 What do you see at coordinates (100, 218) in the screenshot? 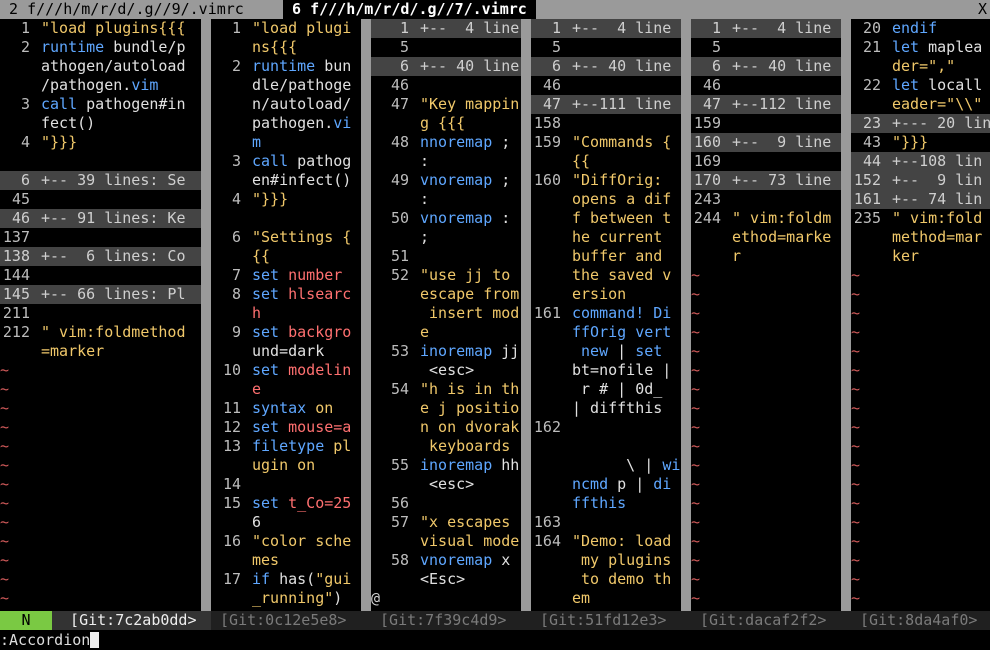
I see `fold-line: 46 +-- 91 lines: Ke` at bounding box center [100, 218].